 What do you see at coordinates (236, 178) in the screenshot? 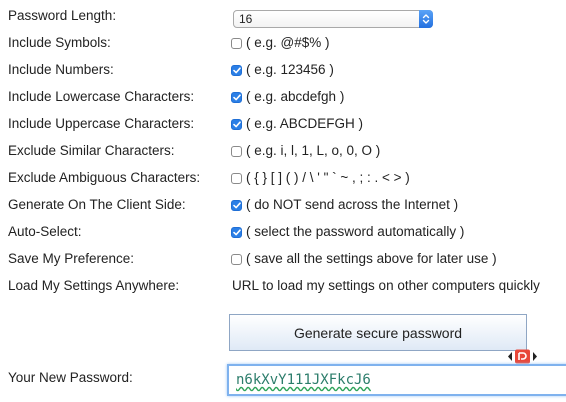
I see `checkbox-ambiguous` at bounding box center [236, 178].